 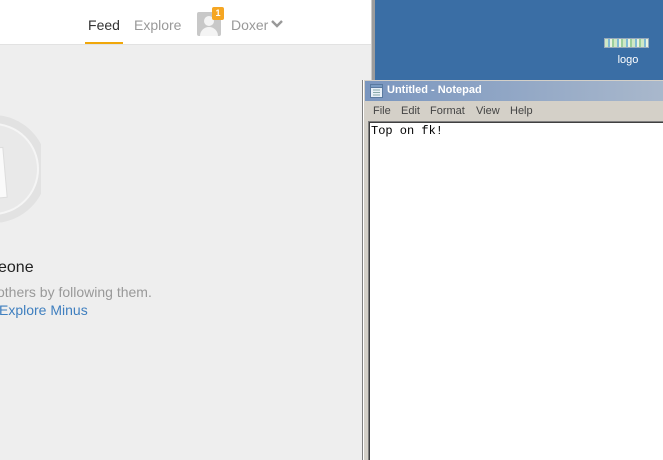 I want to click on empty-state-title: eone, so click(x=17, y=267).